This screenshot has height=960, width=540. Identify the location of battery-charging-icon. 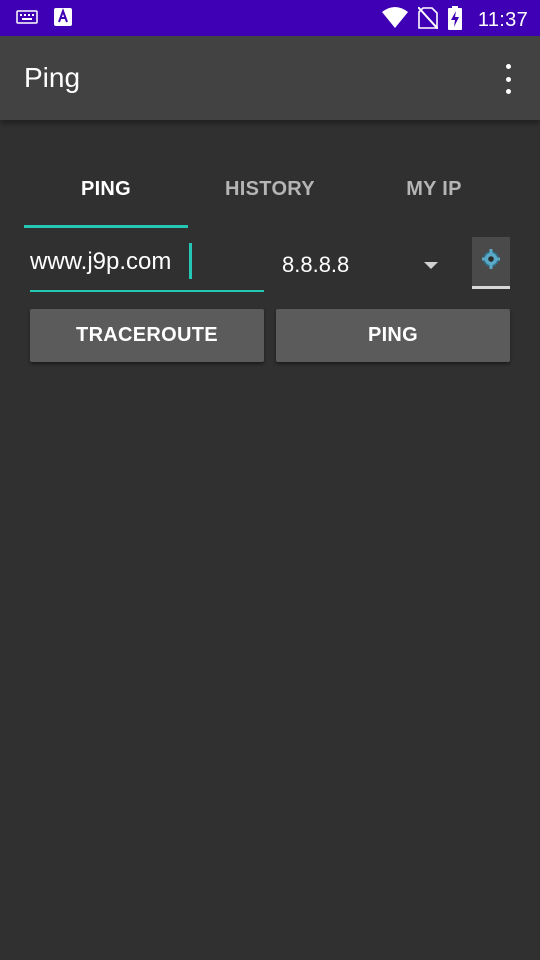
(454, 20).